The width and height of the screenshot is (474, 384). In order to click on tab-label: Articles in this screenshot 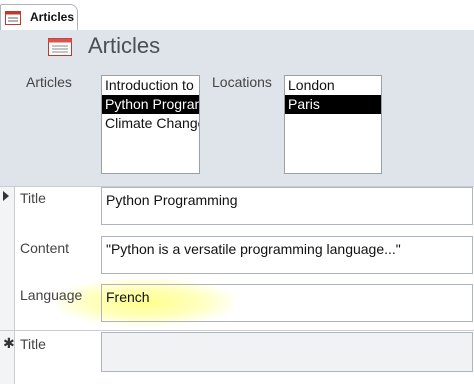, I will do `click(52, 17)`.